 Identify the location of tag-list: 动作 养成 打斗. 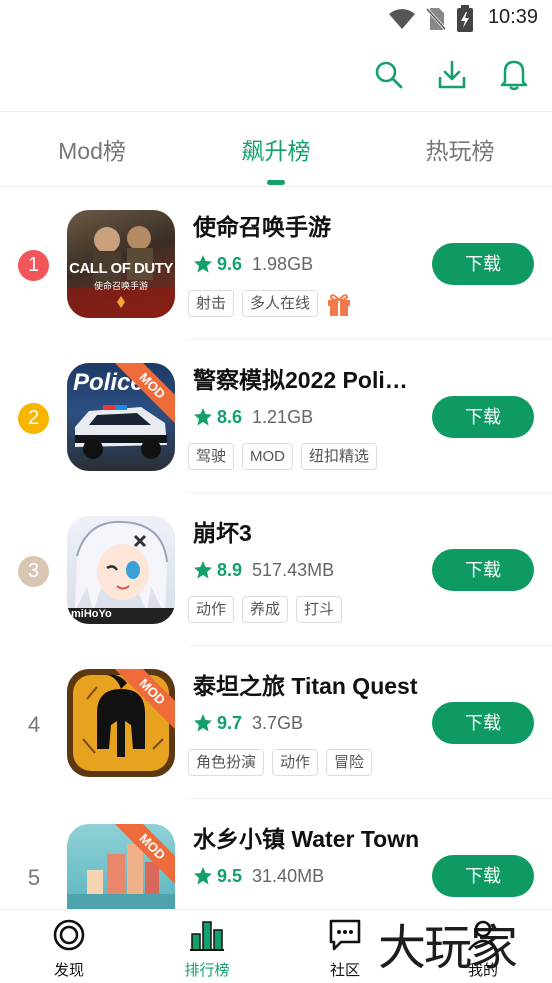
(265, 609).